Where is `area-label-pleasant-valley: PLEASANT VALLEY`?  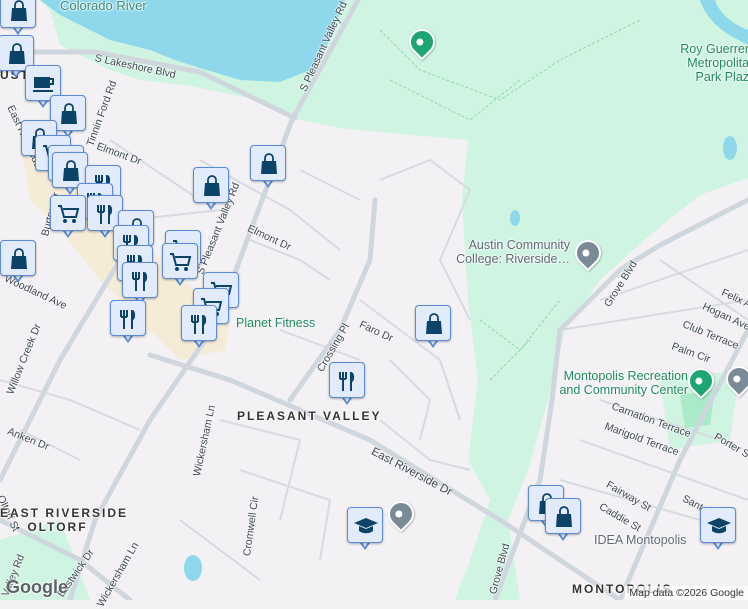
area-label-pleasant-valley: PLEASANT VALLEY is located at coordinates (309, 416).